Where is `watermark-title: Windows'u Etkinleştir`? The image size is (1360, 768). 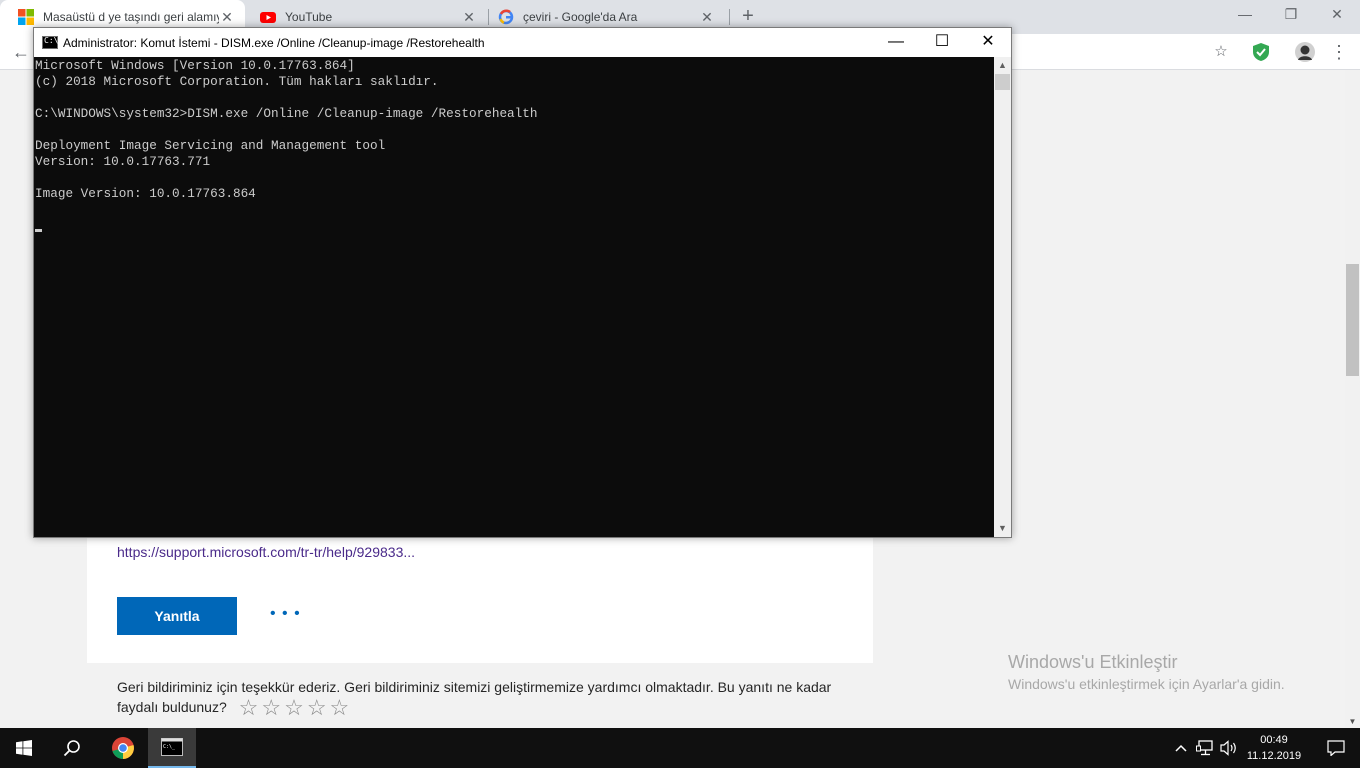 watermark-title: Windows'u Etkinleştir is located at coordinates (1093, 662).